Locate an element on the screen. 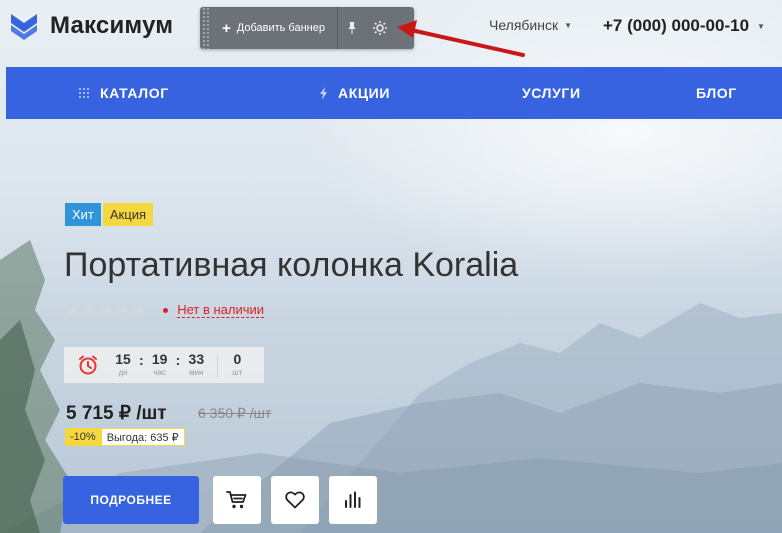 This screenshot has height=533, width=782. brand-name: Максимум is located at coordinates (112, 25).